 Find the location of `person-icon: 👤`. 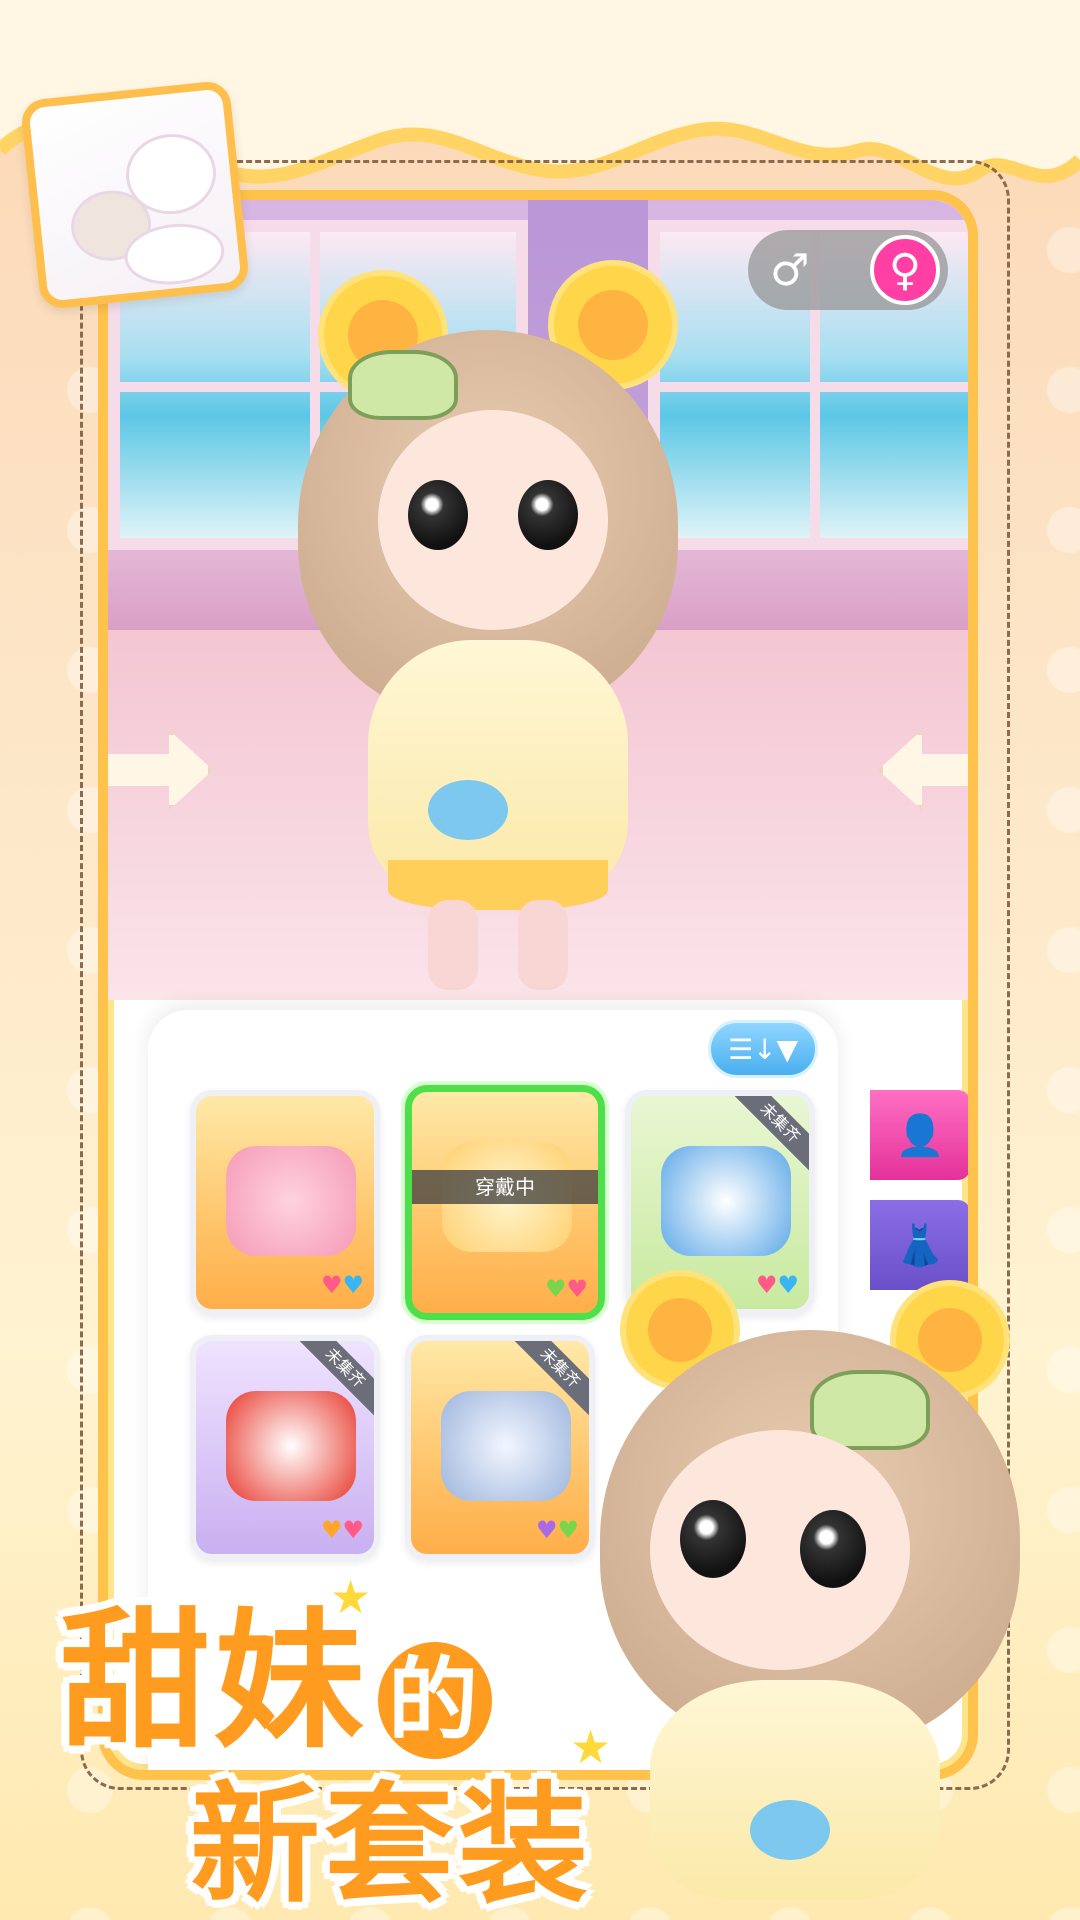

person-icon: 👤 is located at coordinates (920, 1135).